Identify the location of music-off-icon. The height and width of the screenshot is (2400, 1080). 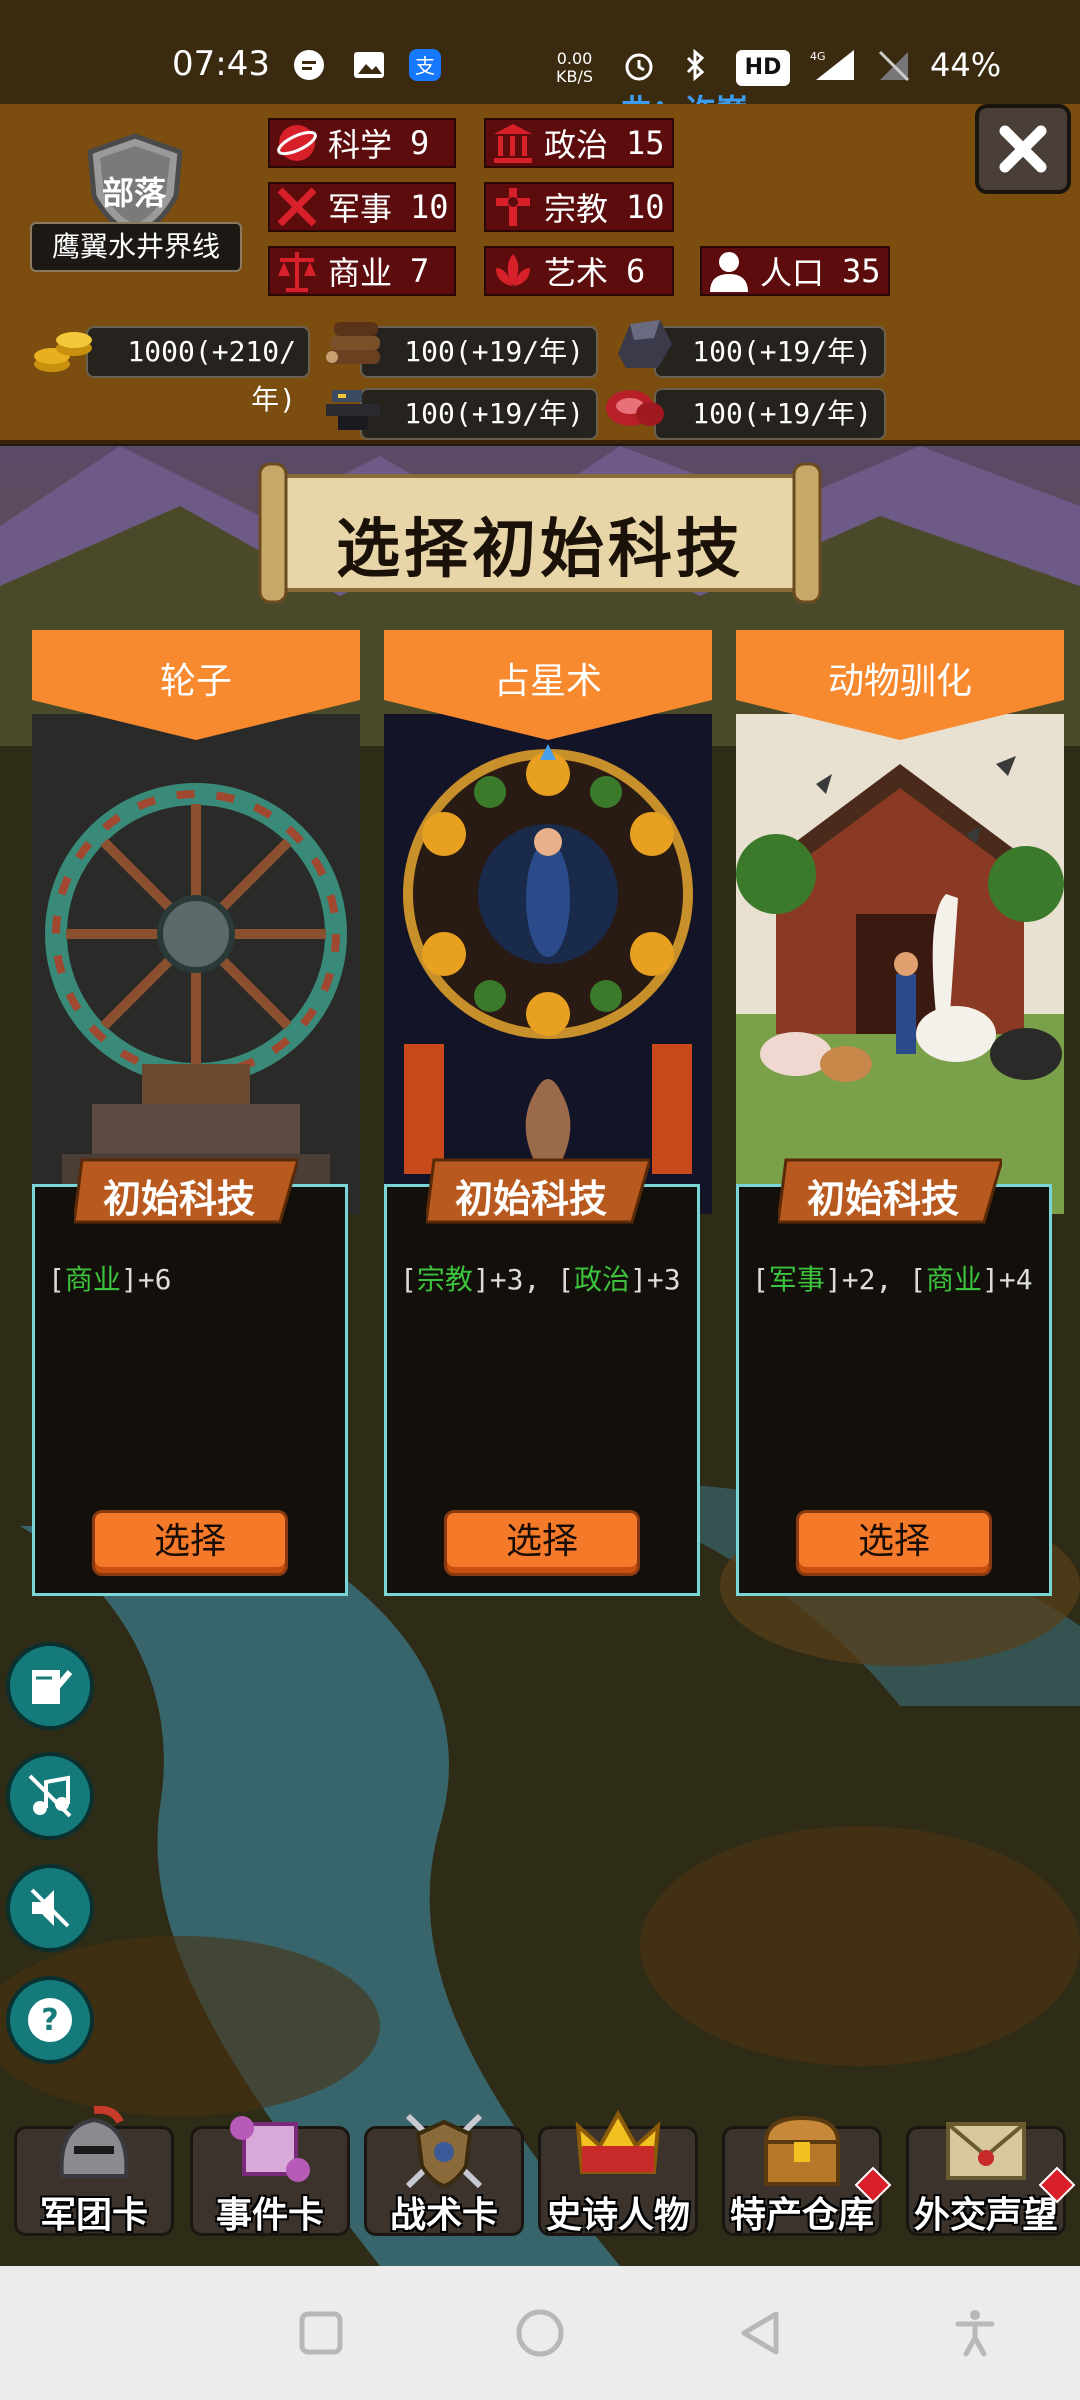
(50, 1796).